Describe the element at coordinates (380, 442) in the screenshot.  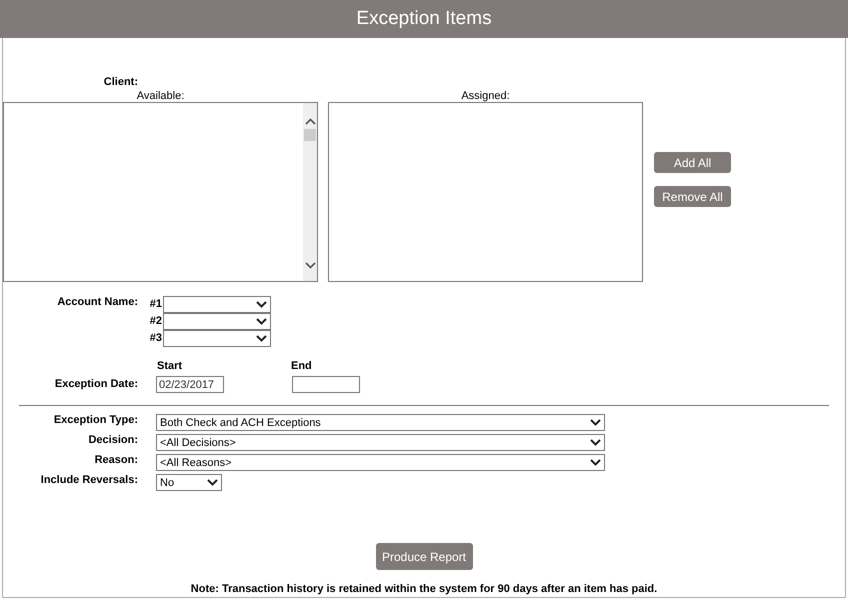
I see `dropdown: <All Decisions>` at that location.